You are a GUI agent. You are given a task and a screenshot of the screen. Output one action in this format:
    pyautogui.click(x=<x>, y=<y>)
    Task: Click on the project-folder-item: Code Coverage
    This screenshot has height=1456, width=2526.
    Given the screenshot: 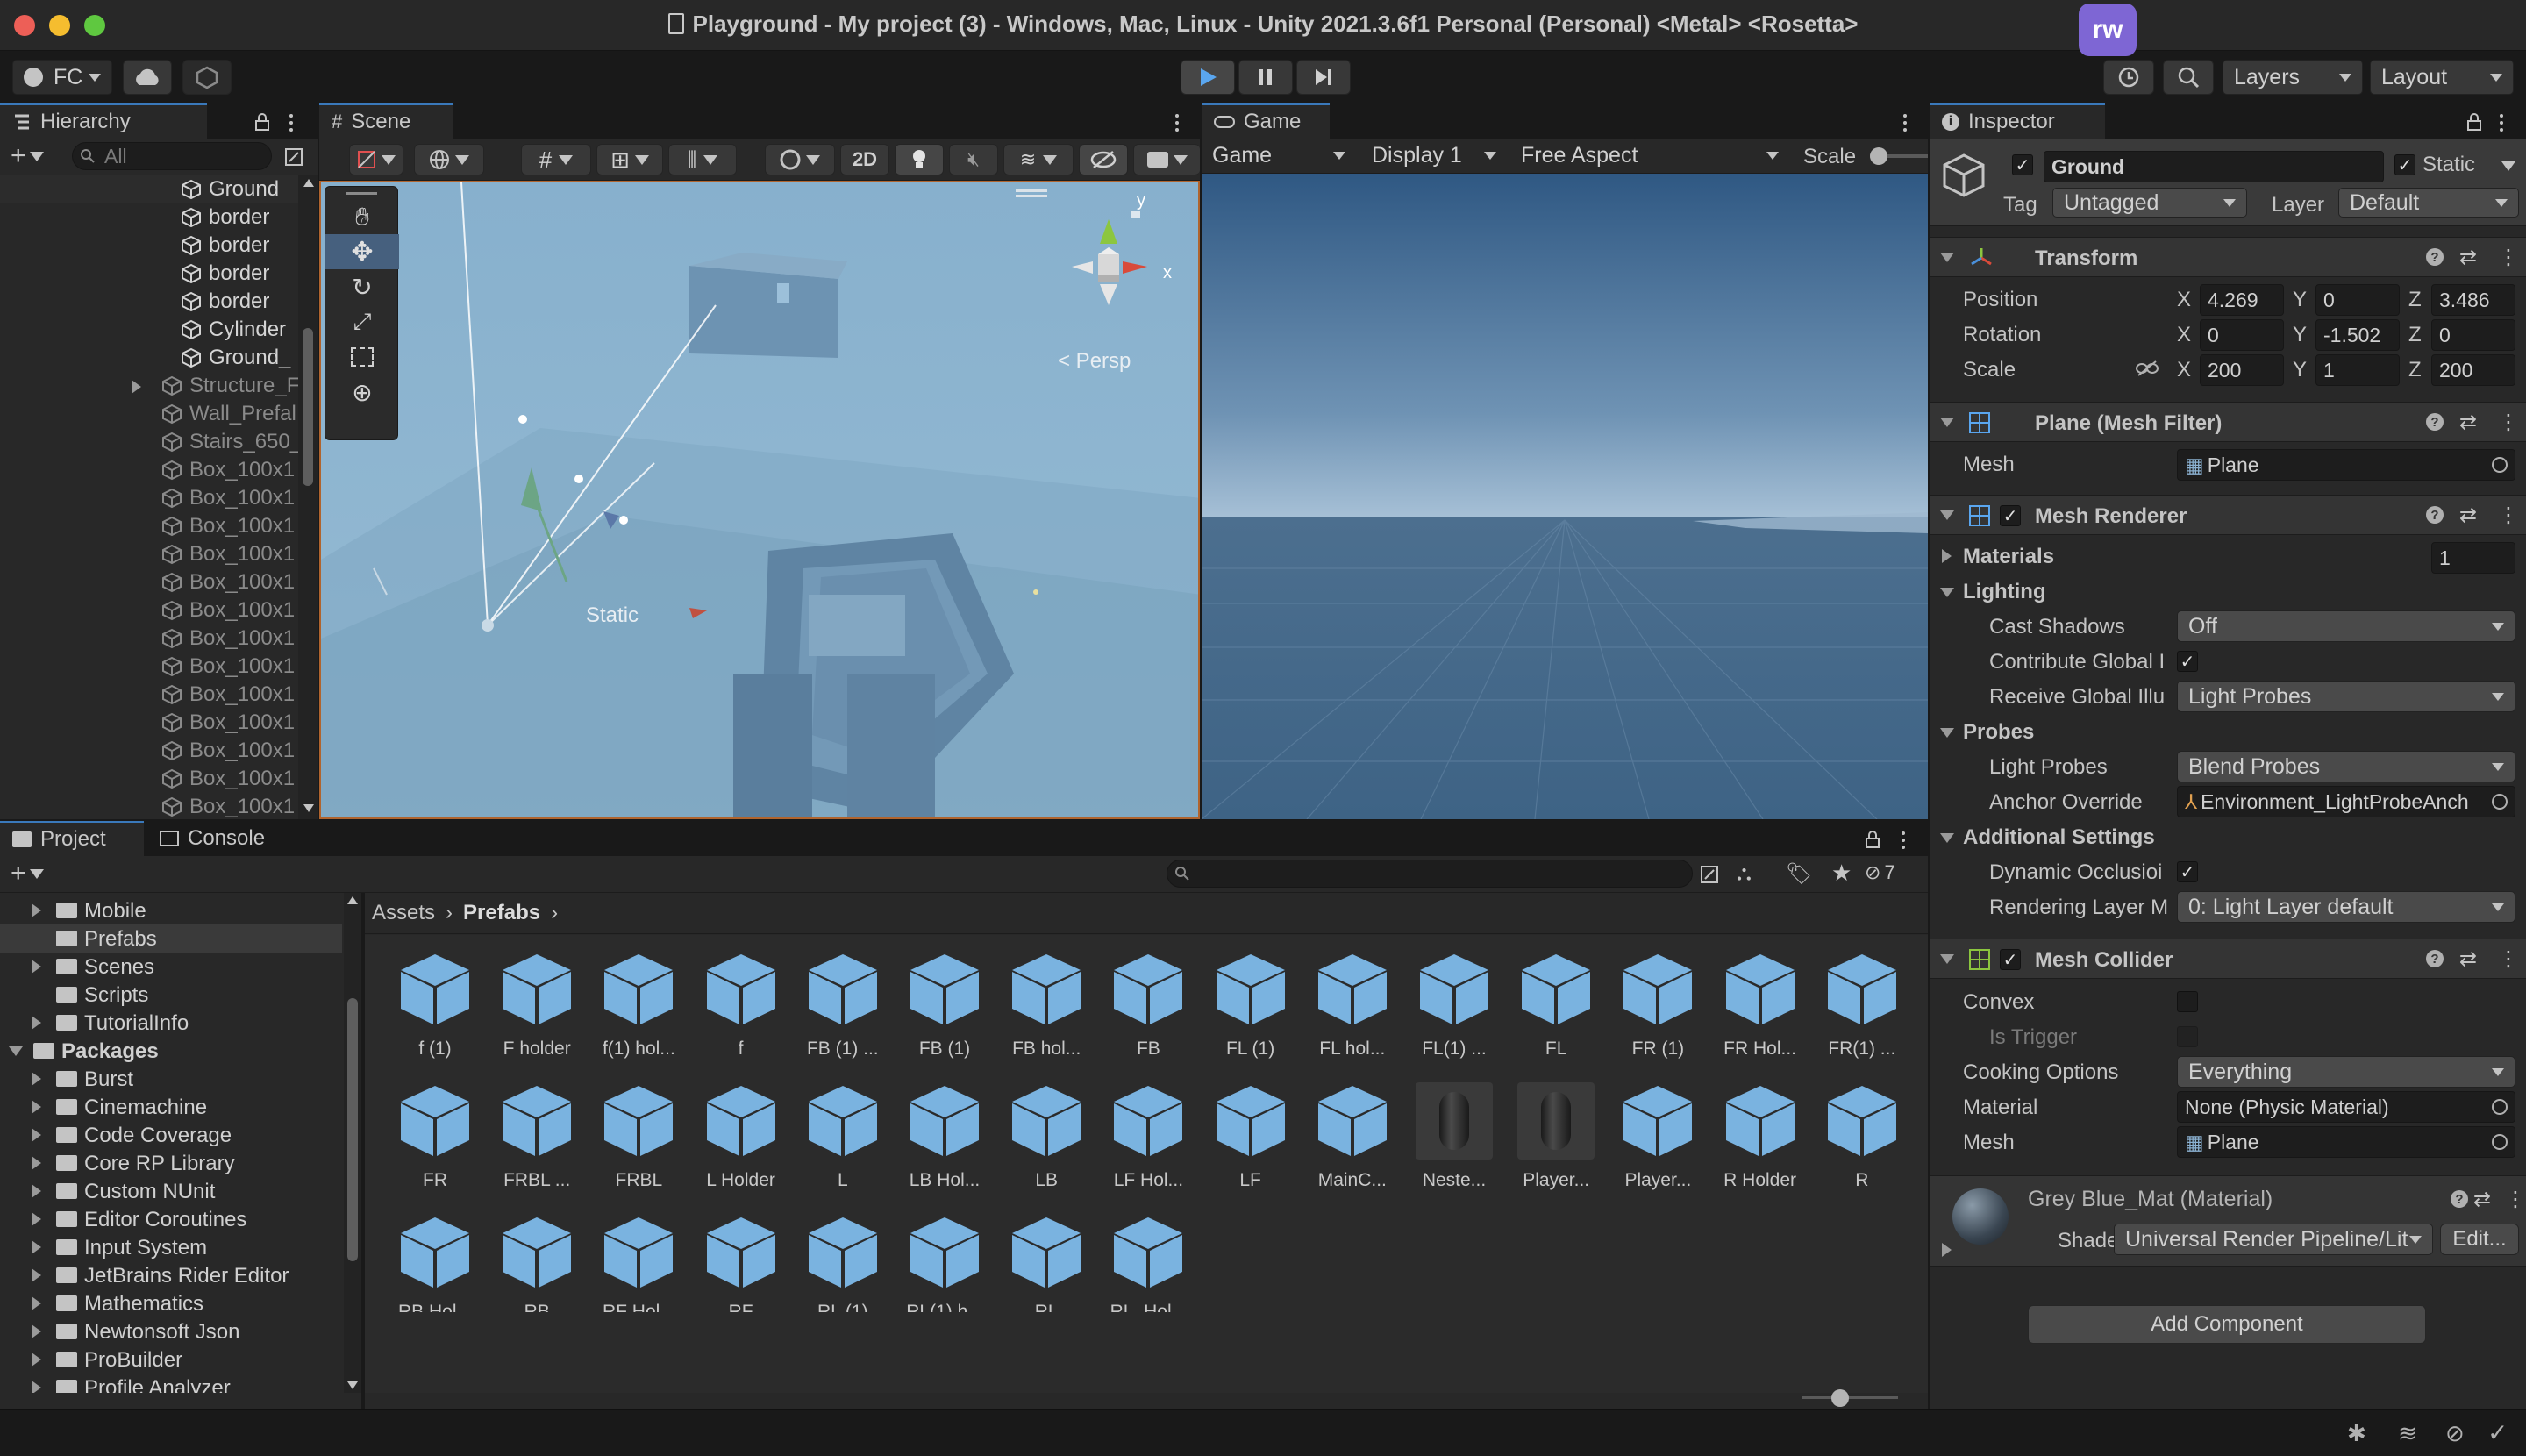 What is the action you would take?
    pyautogui.click(x=171, y=1135)
    